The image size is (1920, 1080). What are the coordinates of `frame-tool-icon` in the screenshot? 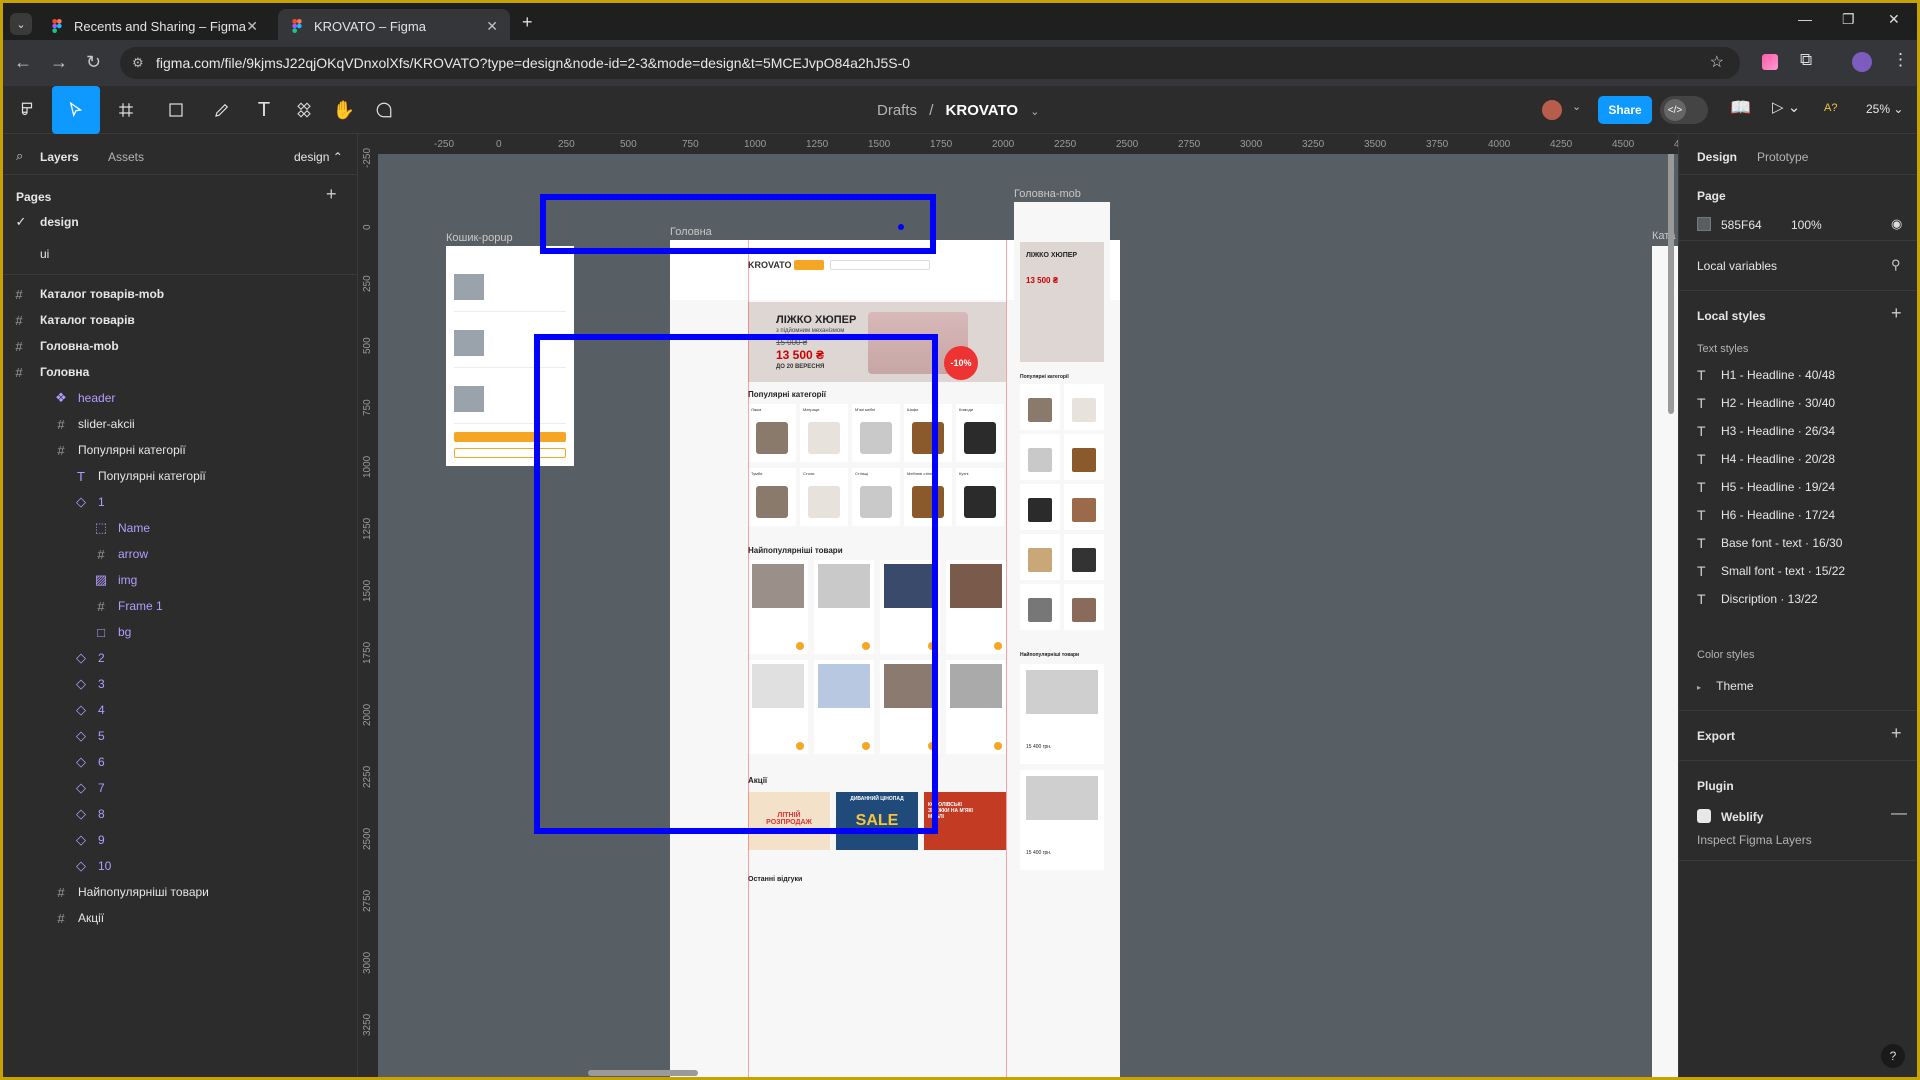 It's located at (126, 110).